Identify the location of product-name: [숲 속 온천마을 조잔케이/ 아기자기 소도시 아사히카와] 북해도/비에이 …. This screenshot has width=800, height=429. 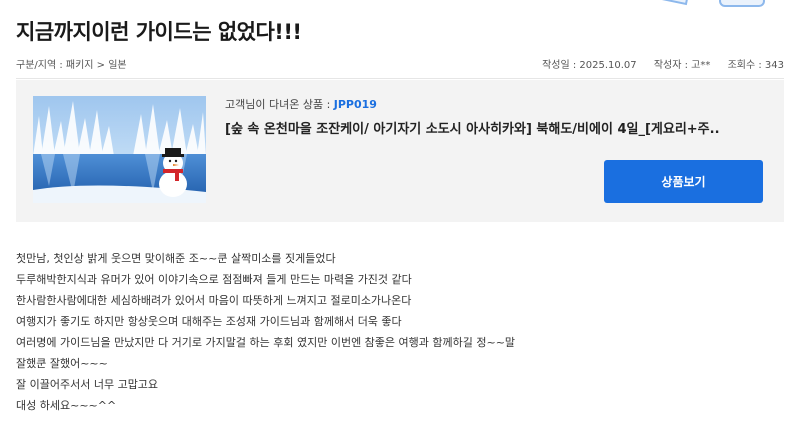
(495, 127).